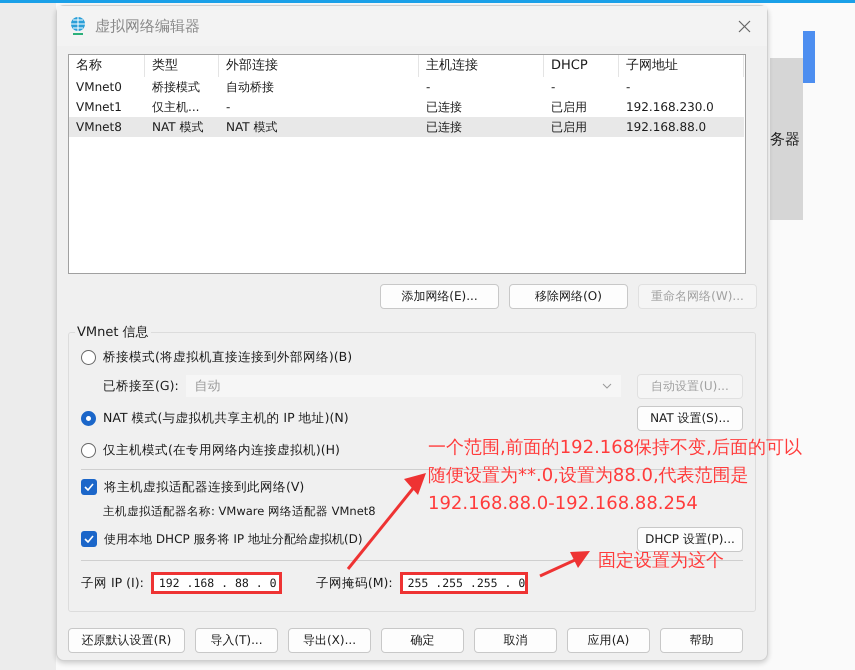 Image resolution: width=855 pixels, height=670 pixels. What do you see at coordinates (564, 564) in the screenshot?
I see `arrow` at bounding box center [564, 564].